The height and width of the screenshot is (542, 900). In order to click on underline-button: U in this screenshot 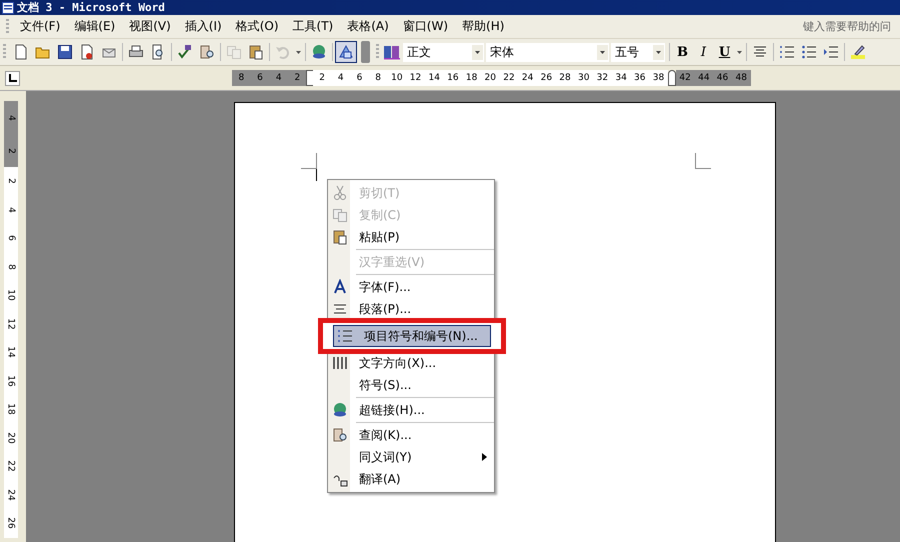, I will do `click(724, 52)`.